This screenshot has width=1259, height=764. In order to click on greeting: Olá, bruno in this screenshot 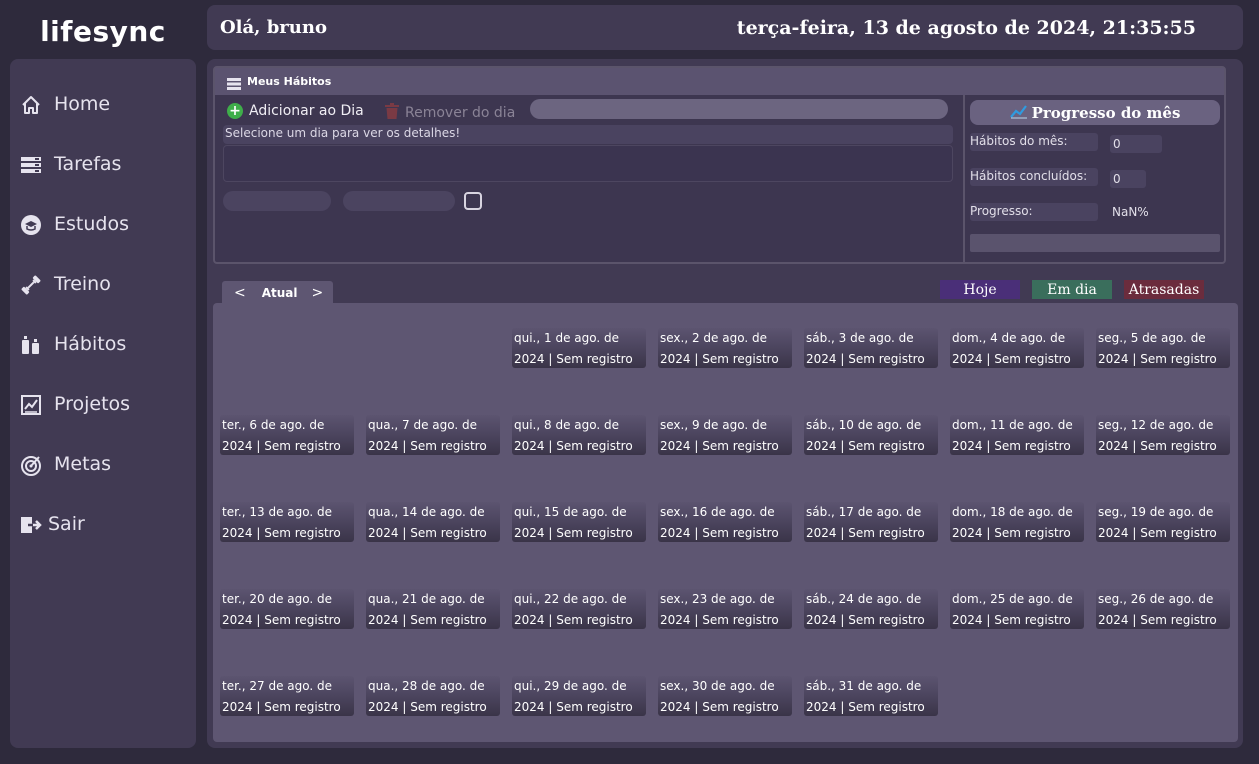, I will do `click(273, 27)`.